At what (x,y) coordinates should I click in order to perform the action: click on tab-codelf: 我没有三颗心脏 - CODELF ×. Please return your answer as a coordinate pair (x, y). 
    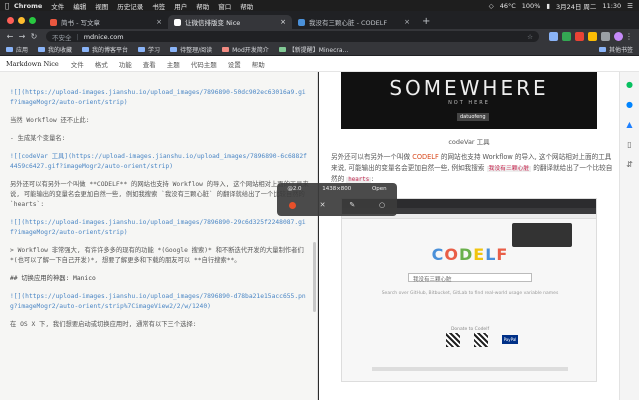
    Looking at the image, I should click on (354, 22).